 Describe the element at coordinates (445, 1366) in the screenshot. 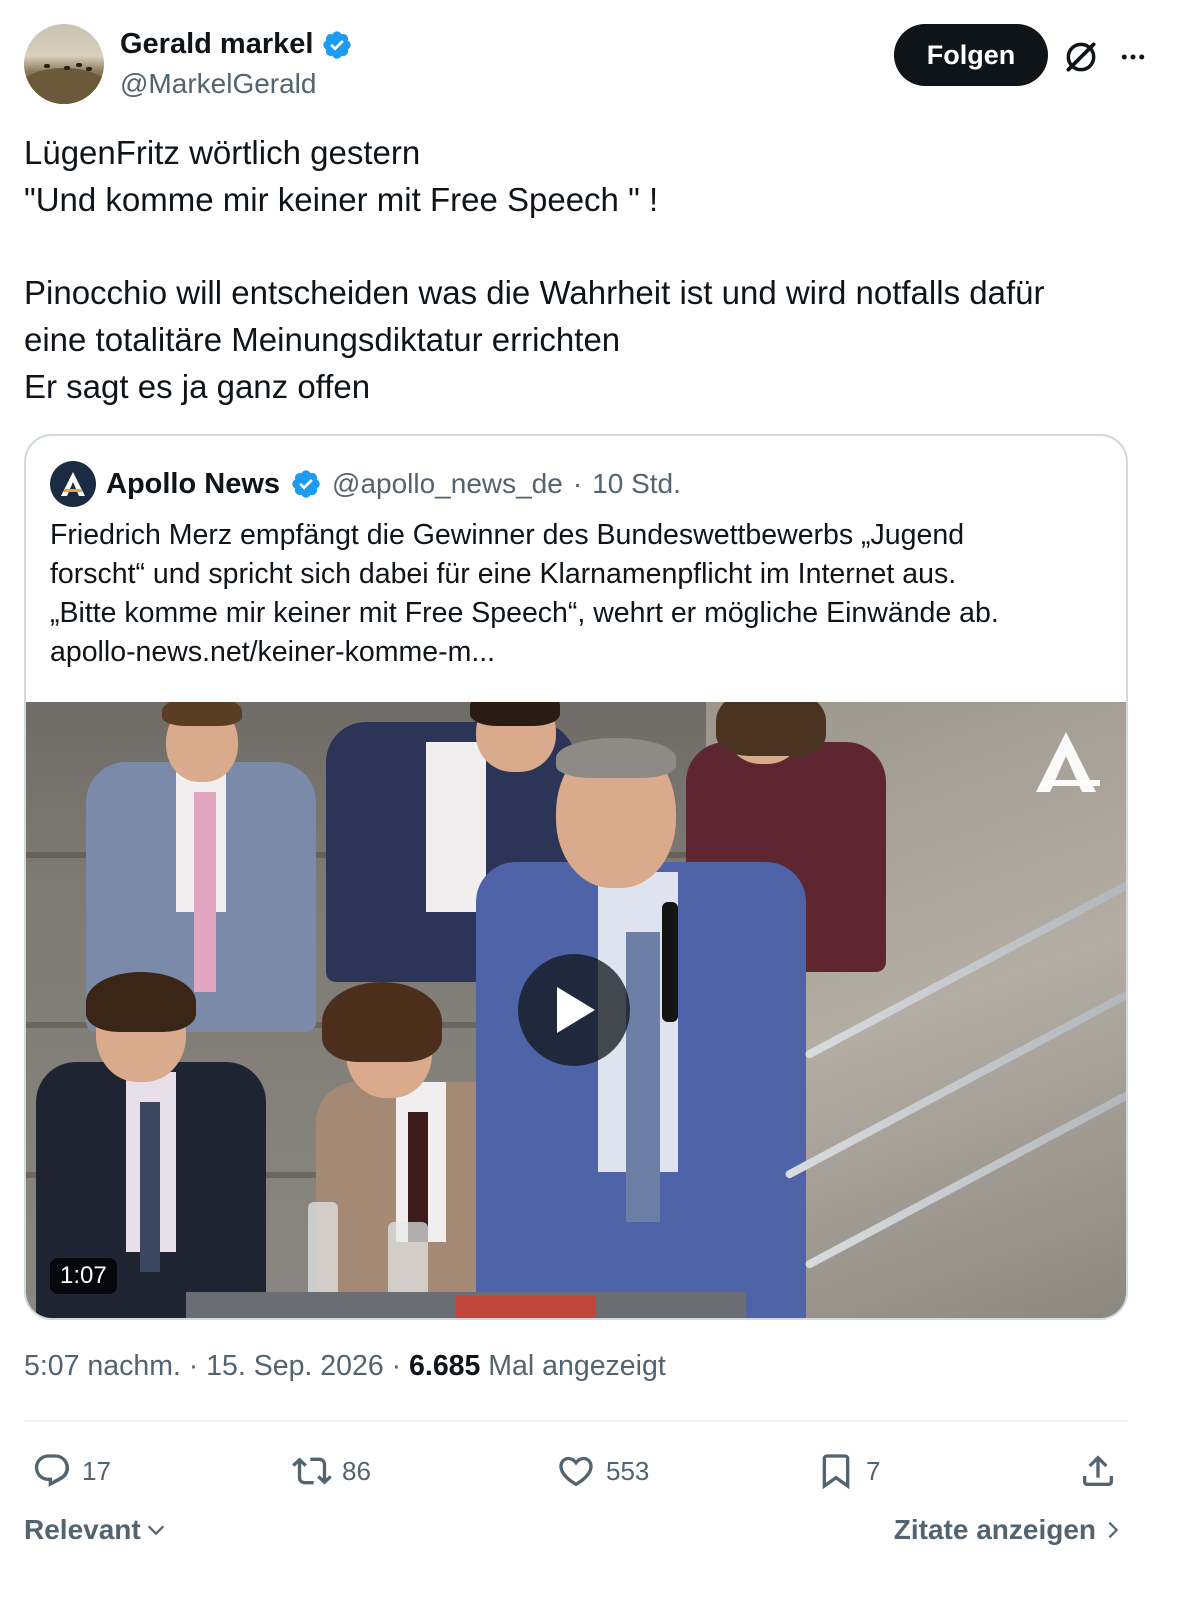

I see `view-count: 6.685` at that location.